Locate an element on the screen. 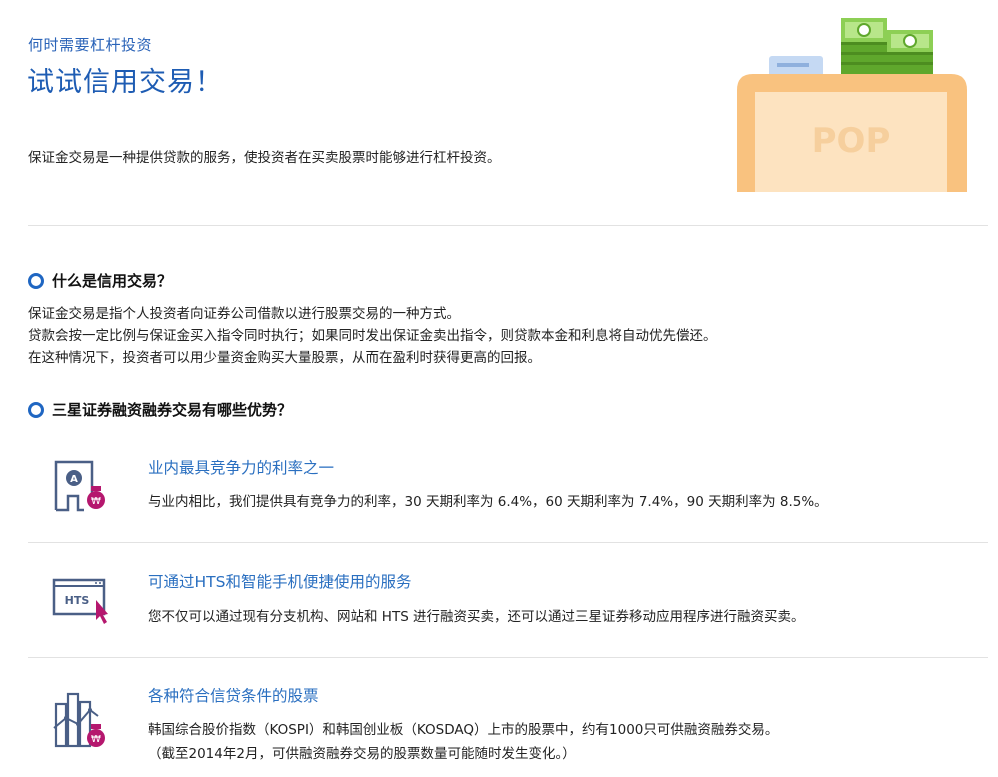 The width and height of the screenshot is (998, 777). definition-line: 保证金交易是指个人投资者向证券公司借款以进行股票交易的一种方式。 is located at coordinates (244, 314).